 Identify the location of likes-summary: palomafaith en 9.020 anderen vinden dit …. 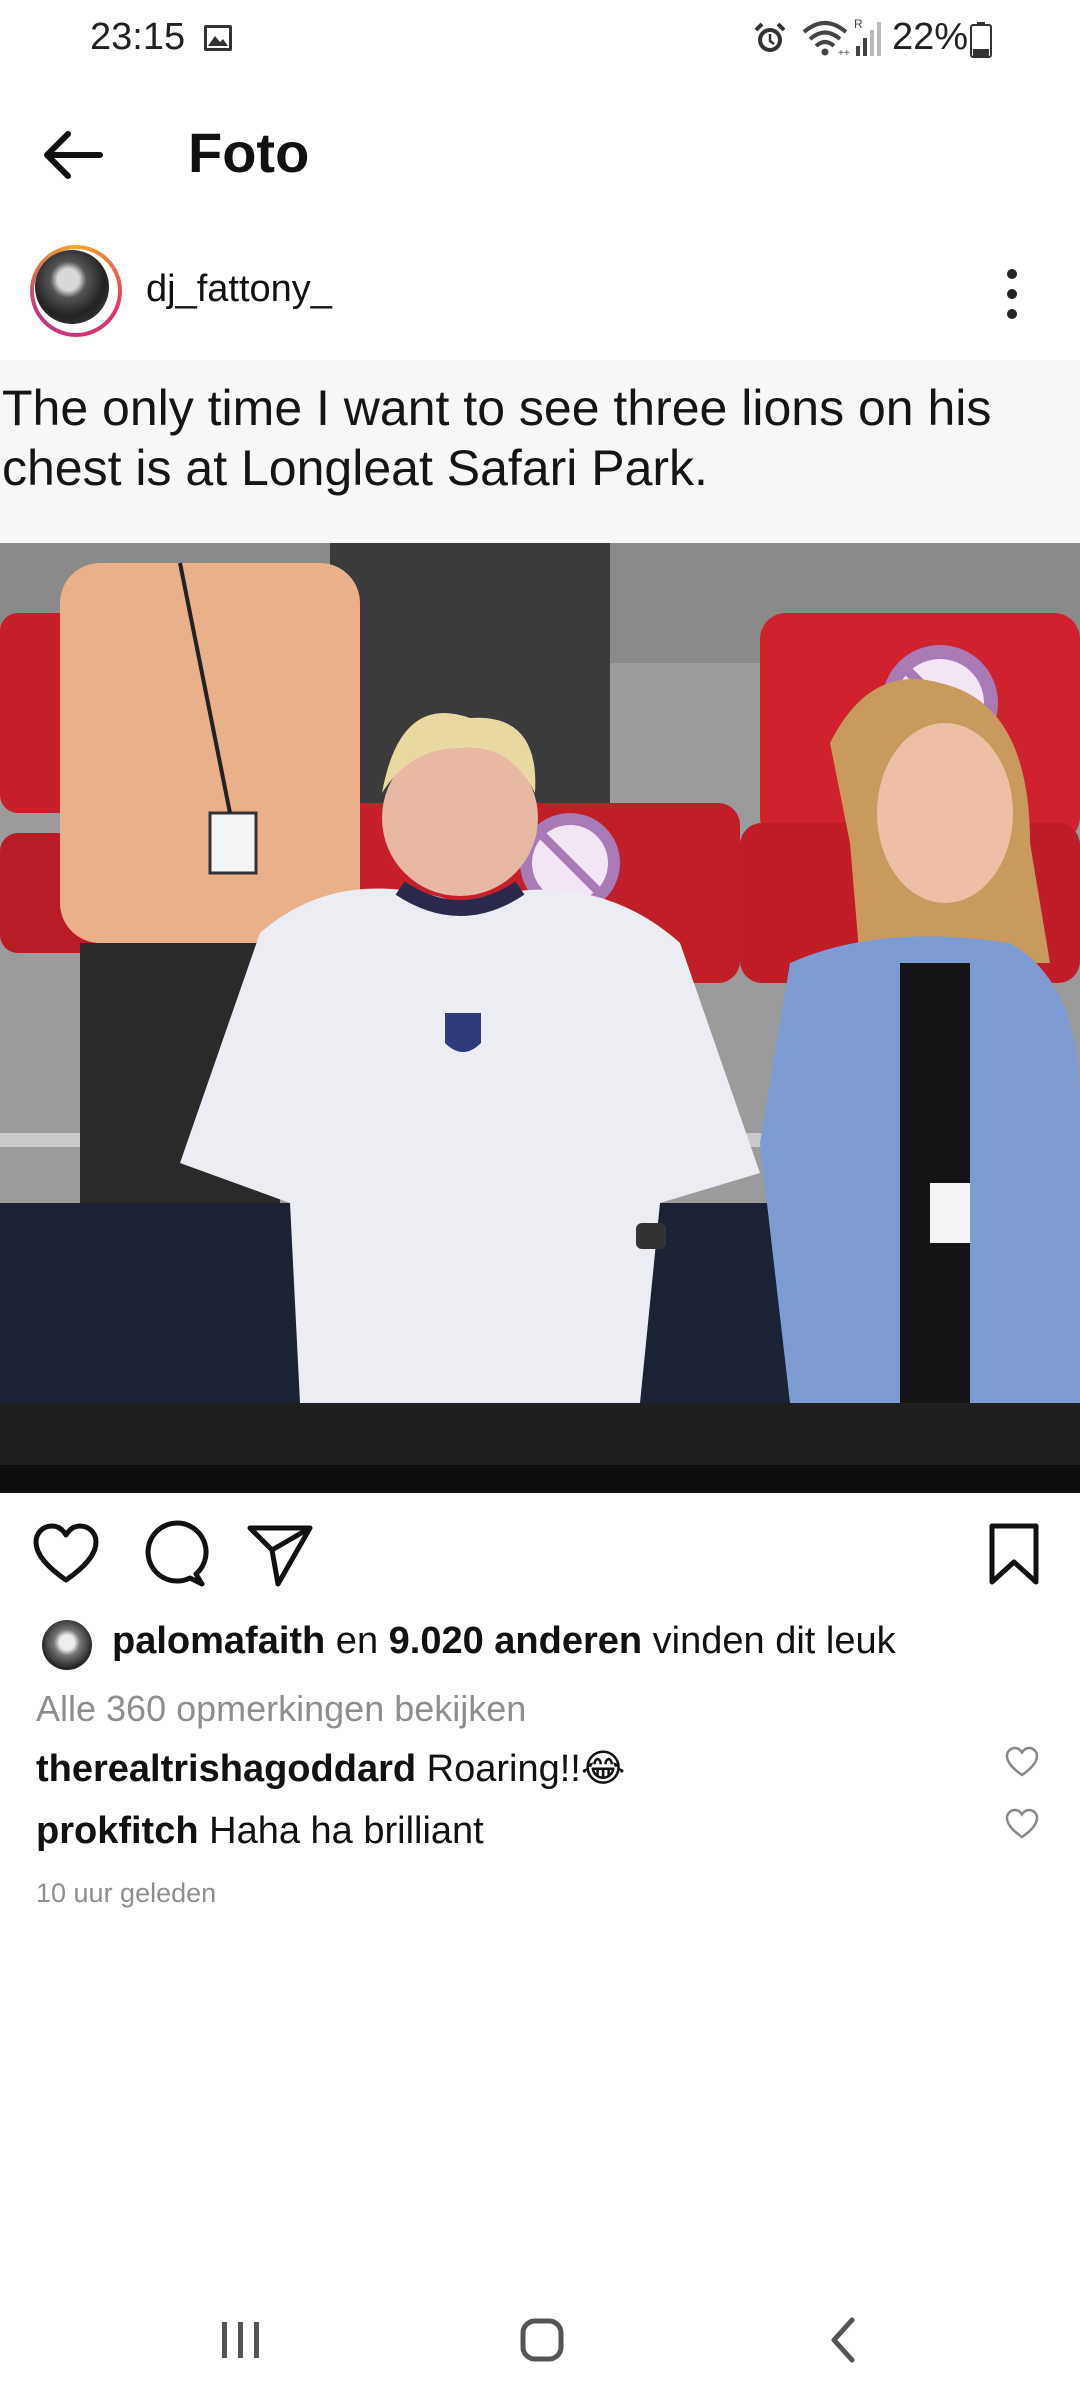
(504, 1641).